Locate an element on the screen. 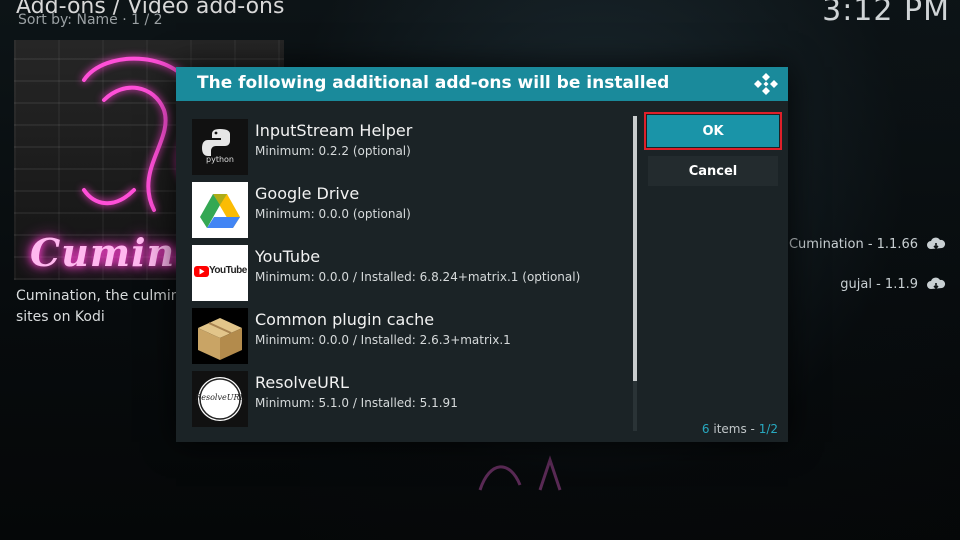  kodi-logo-icon is located at coordinates (766, 84).